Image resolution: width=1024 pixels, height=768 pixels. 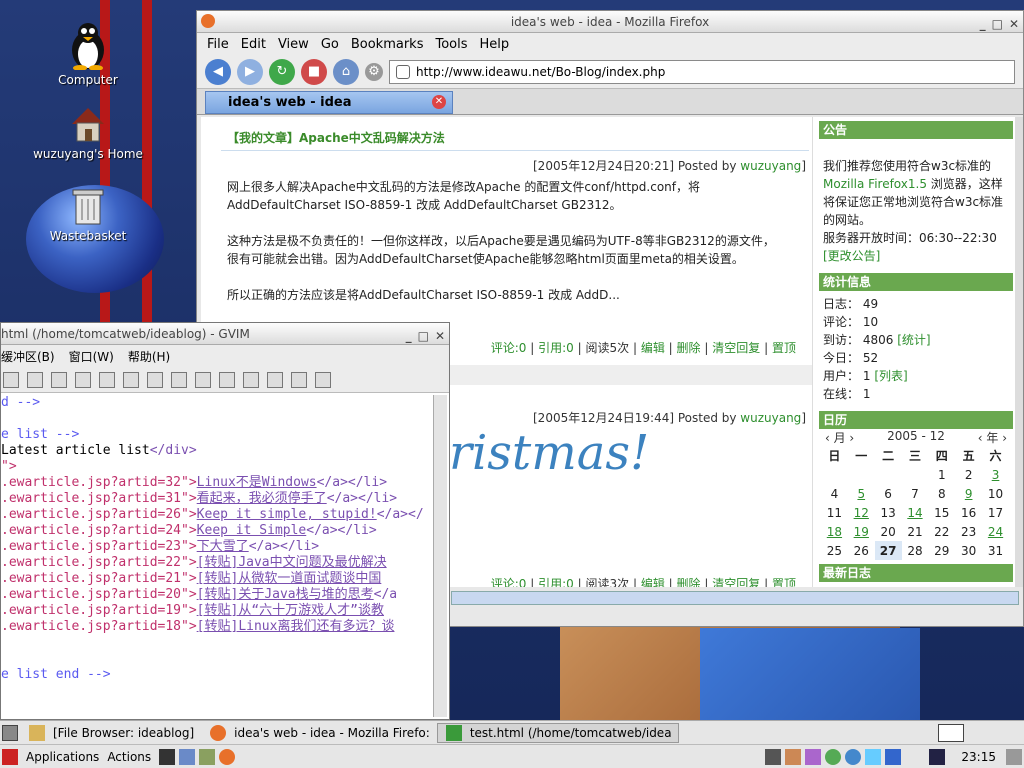 What do you see at coordinates (155, 379) in the screenshot?
I see `open-session-icon` at bounding box center [155, 379].